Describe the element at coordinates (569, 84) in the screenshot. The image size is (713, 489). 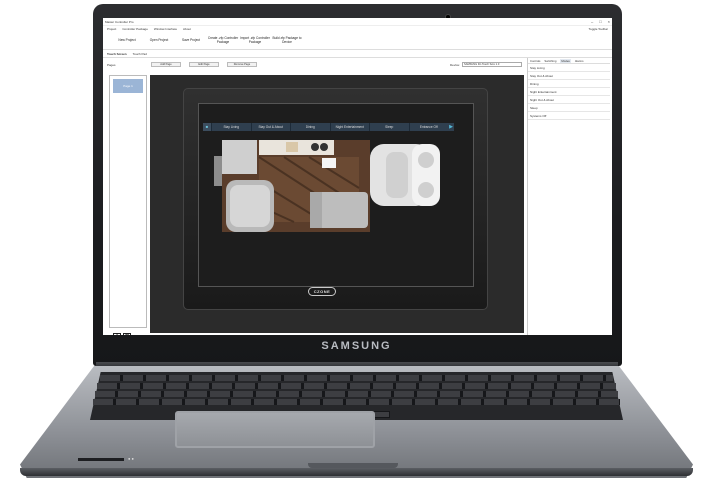
I see `mode-item: Dining` at that location.